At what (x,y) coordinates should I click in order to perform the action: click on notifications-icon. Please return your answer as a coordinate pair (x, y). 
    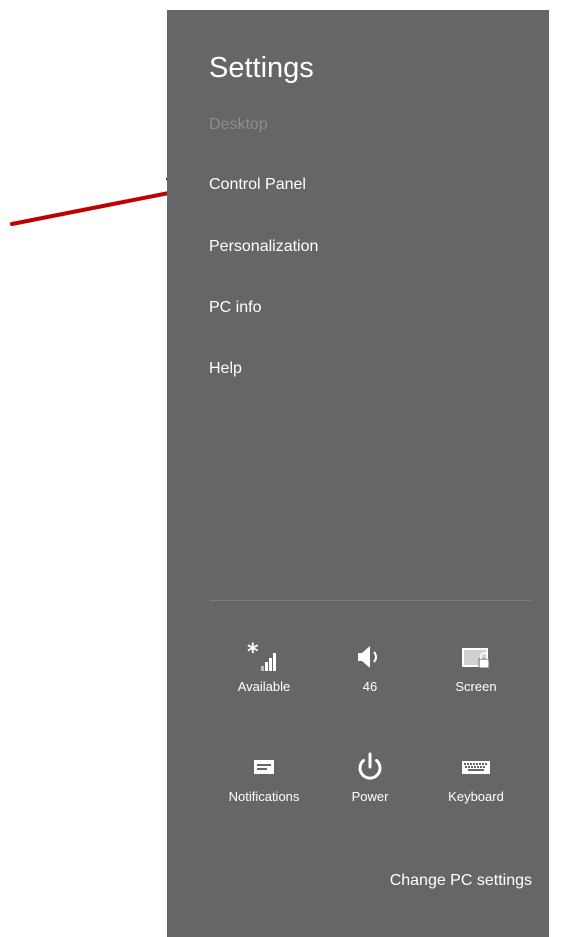
    Looking at the image, I should click on (264, 767).